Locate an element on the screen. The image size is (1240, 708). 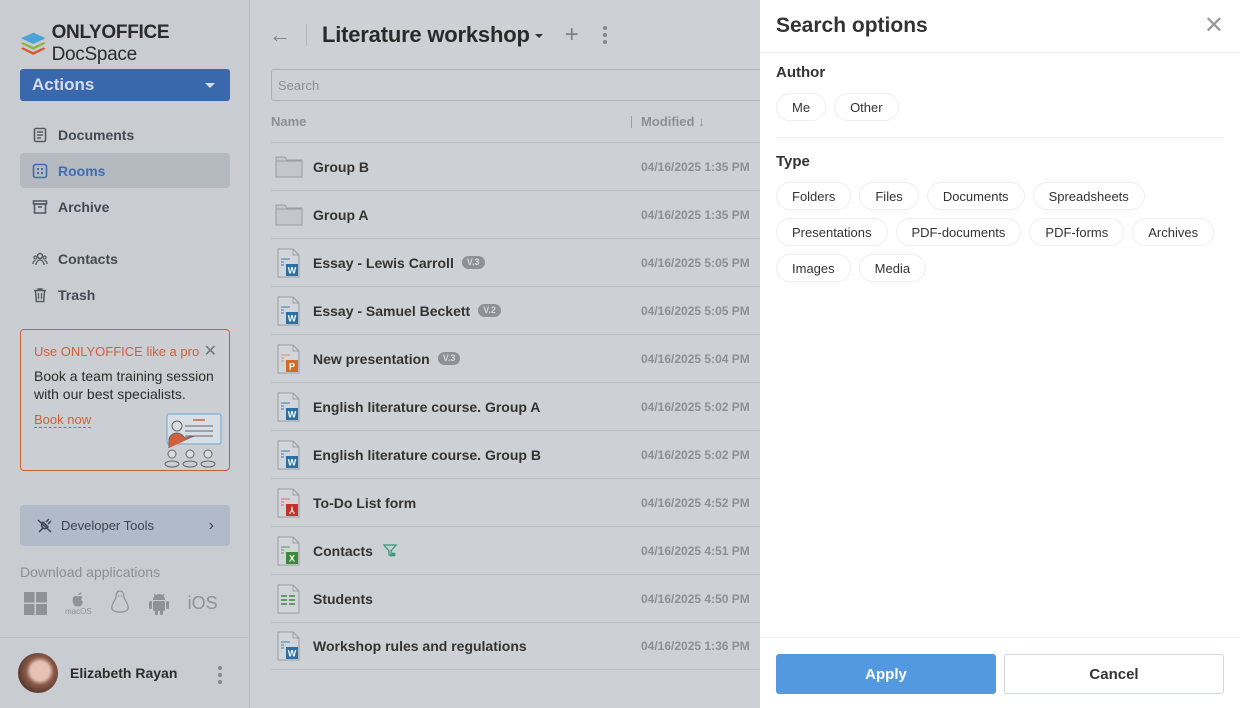
table-row: ⅄ To-Do List form 04/16/2025 4:52 PM is located at coordinates (516, 502).